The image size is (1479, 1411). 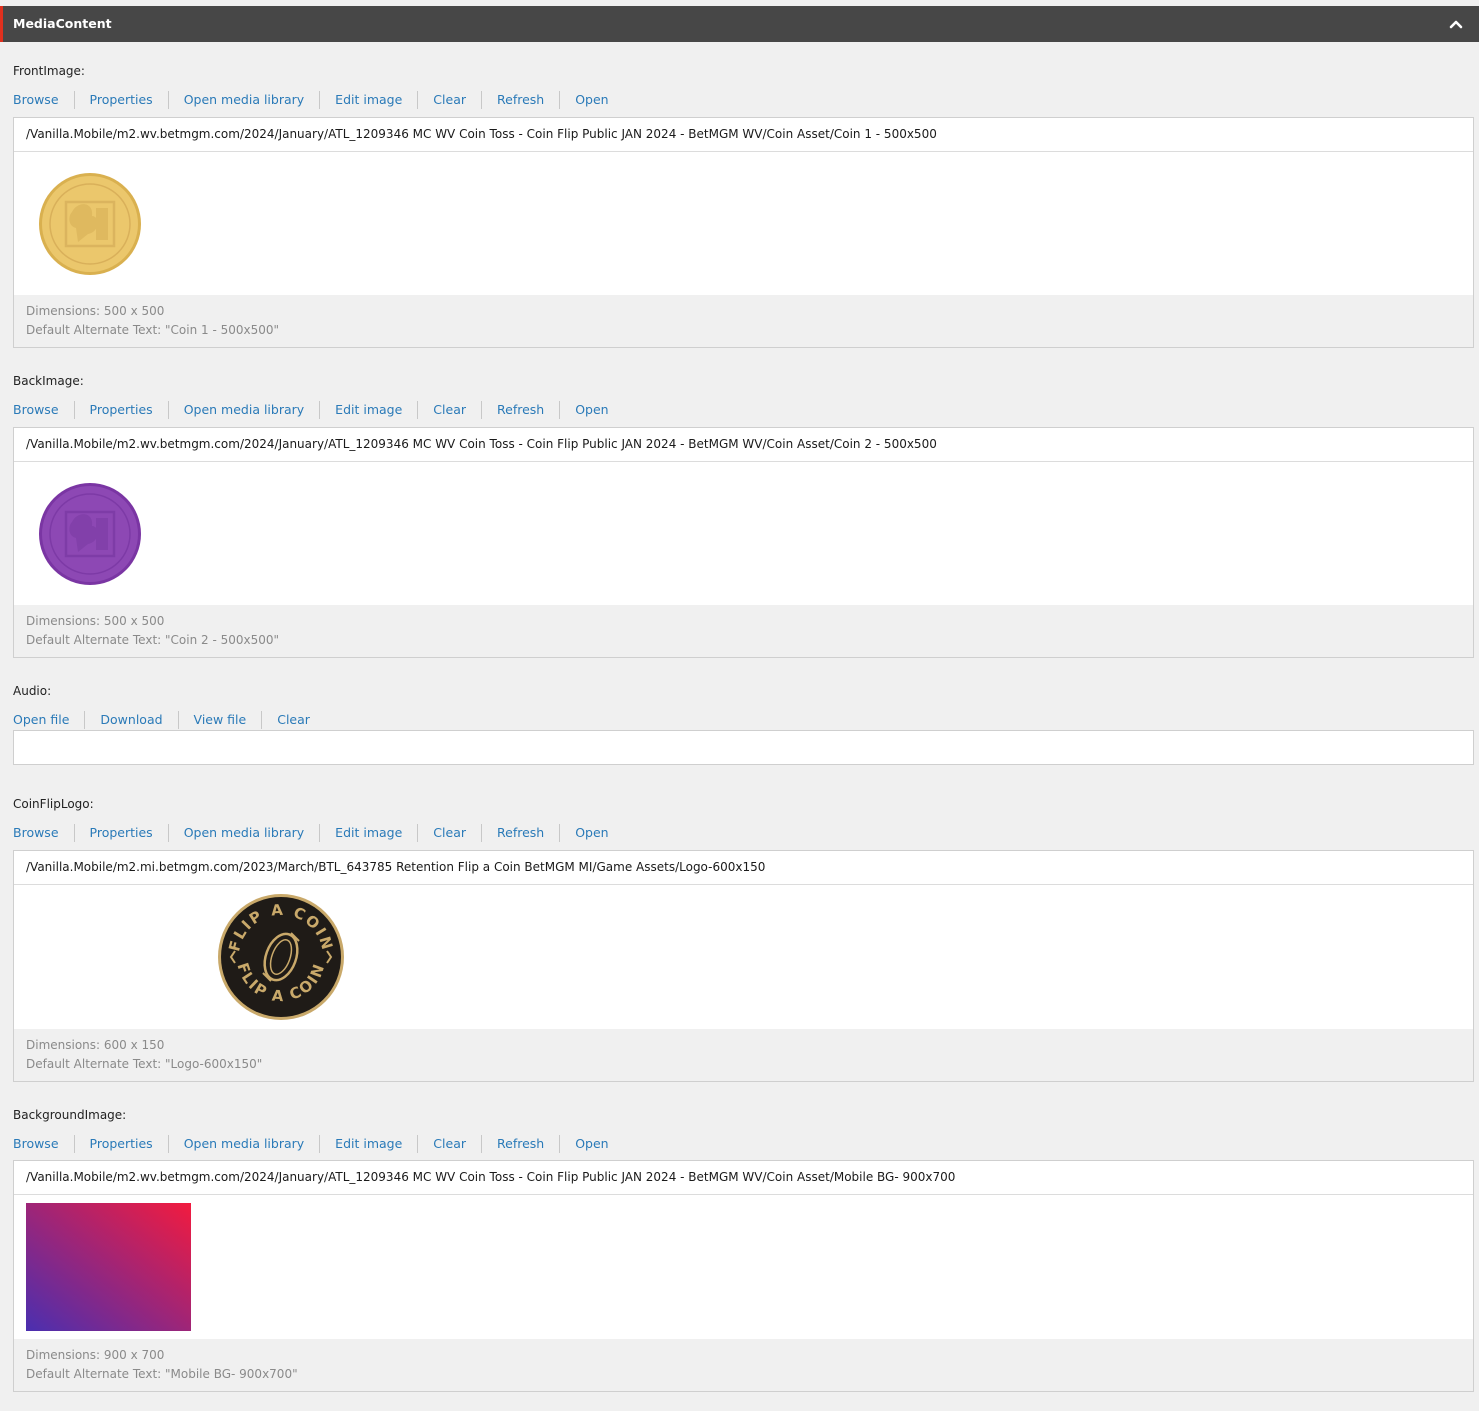 What do you see at coordinates (743, 747) in the screenshot?
I see `audio-input` at bounding box center [743, 747].